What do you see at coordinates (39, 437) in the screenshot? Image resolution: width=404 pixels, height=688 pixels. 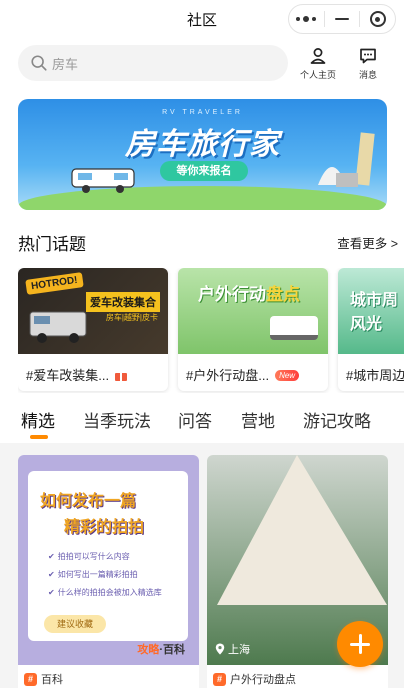 I see `active-tab-indicator` at bounding box center [39, 437].